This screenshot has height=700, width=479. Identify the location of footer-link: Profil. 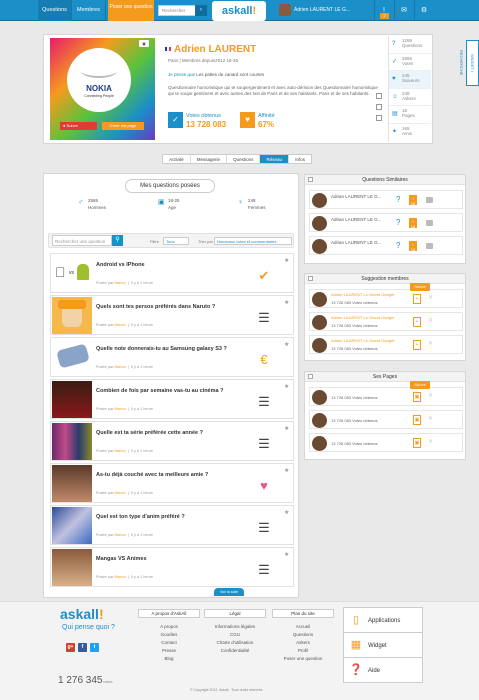
(303, 651).